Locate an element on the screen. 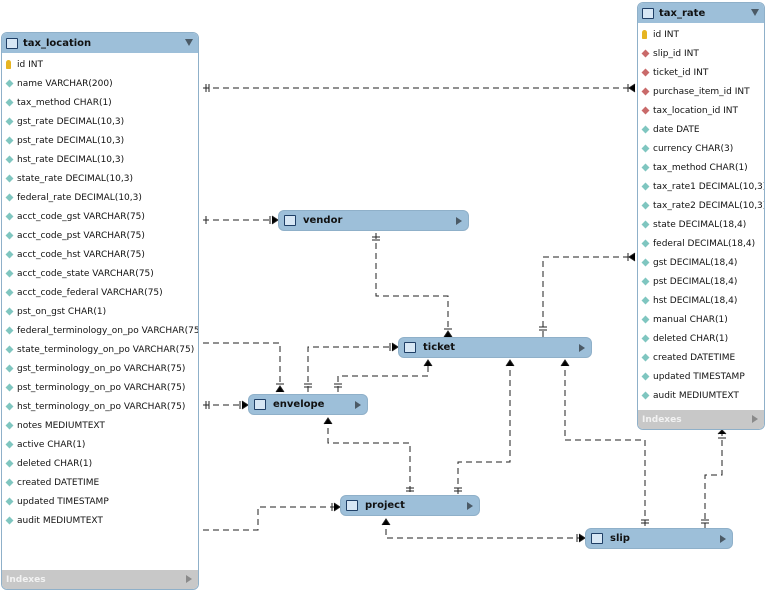 This screenshot has width=768, height=593. entity-vendor: vendor is located at coordinates (373, 220).